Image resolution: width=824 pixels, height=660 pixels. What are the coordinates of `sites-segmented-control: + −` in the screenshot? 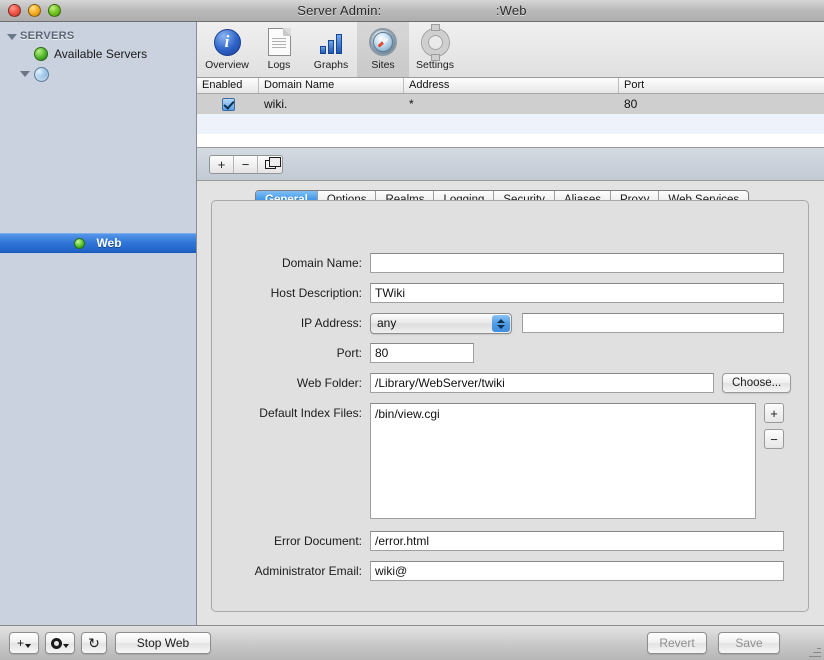 It's located at (246, 164).